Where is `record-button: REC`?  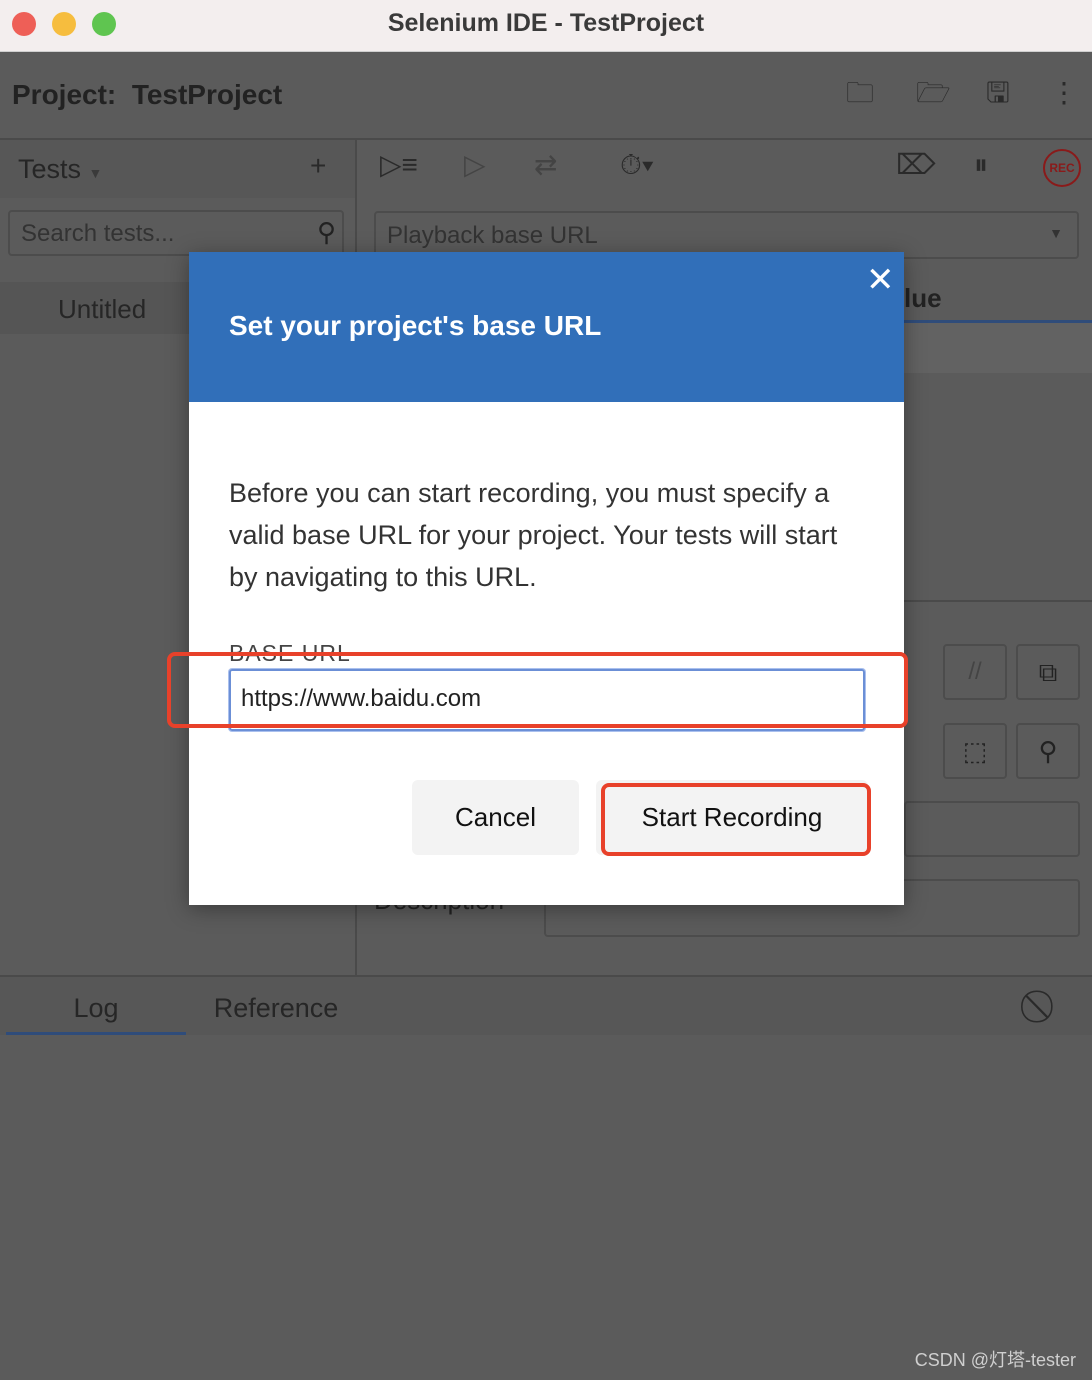
record-button: REC is located at coordinates (1062, 168).